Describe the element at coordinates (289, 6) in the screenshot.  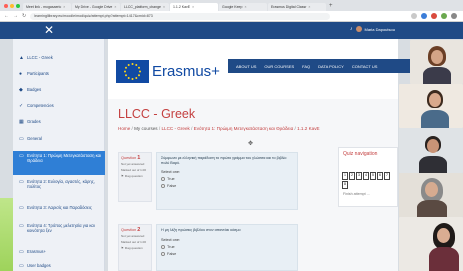
I see `tab-label: Erasmus Digital Classr` at that location.